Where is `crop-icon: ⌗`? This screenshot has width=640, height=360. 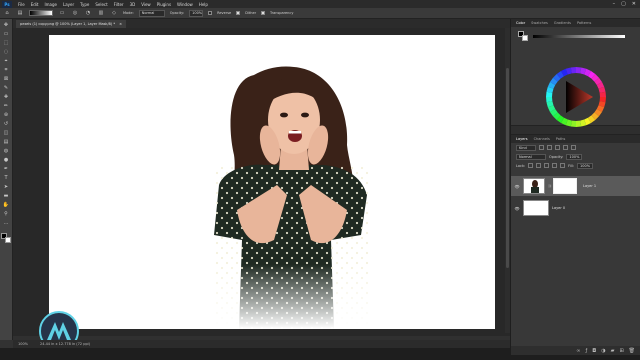 crop-icon: ⌗ is located at coordinates (6, 70).